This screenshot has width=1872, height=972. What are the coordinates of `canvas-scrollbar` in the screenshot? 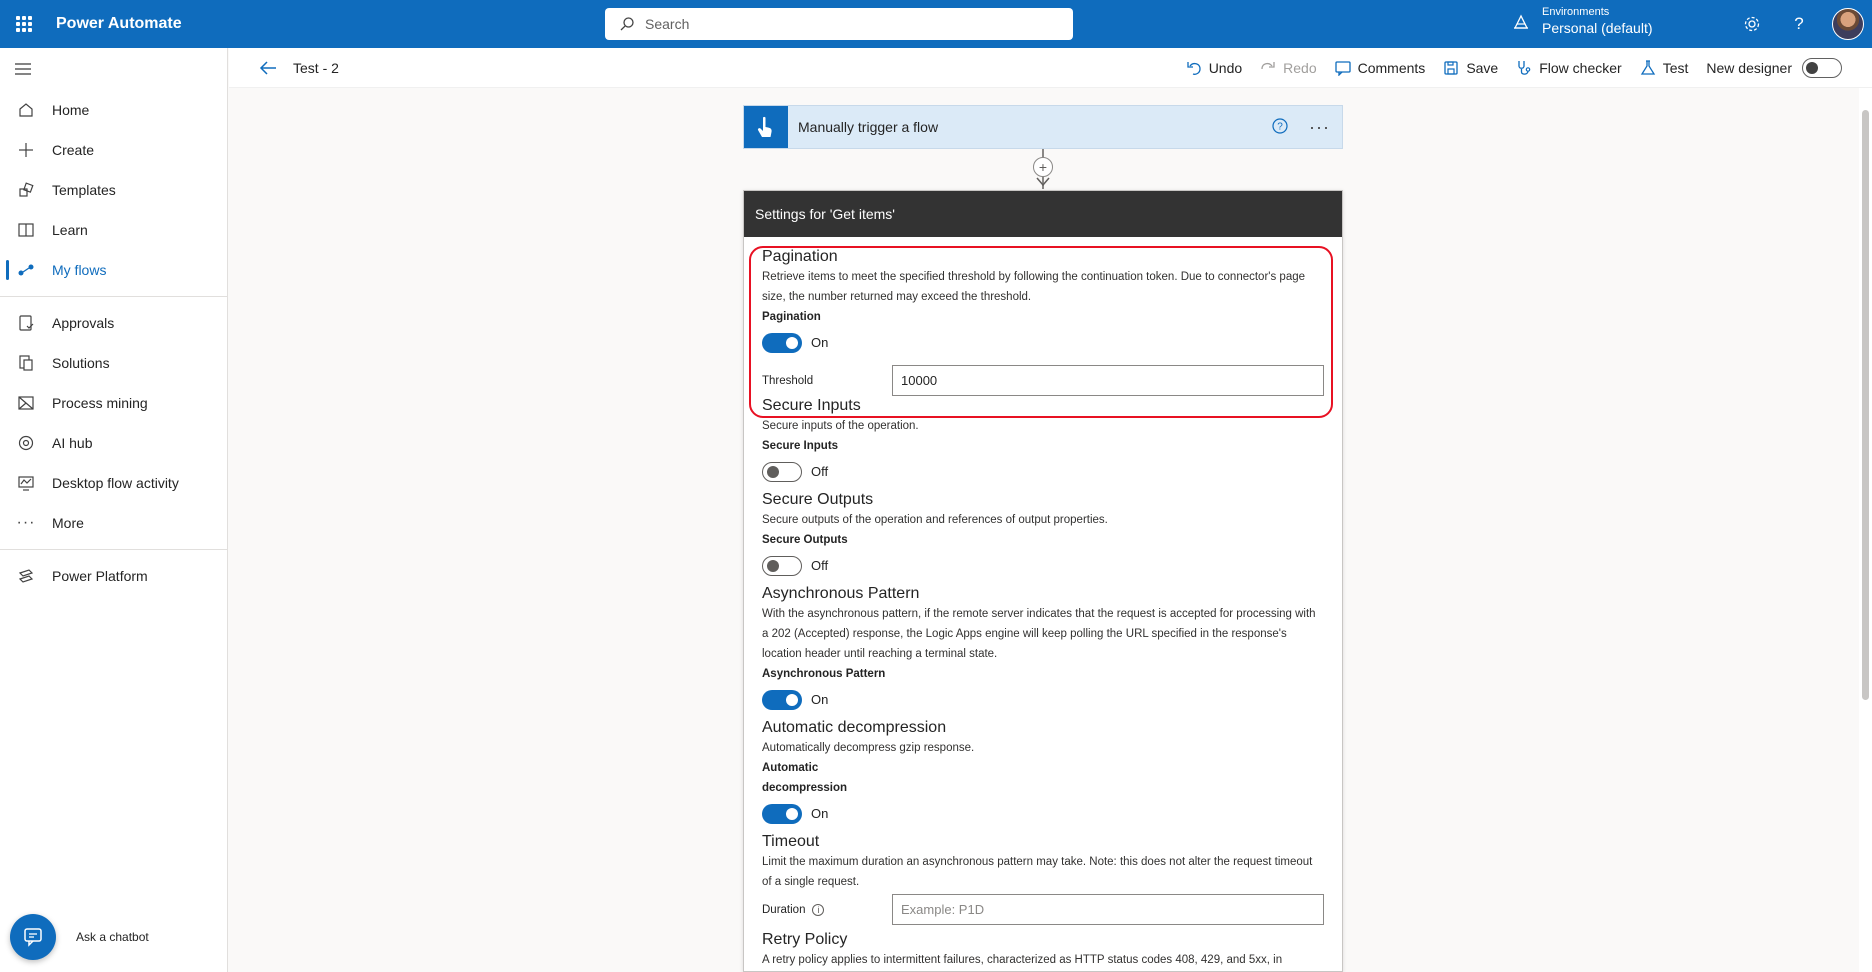 It's located at (1865, 530).